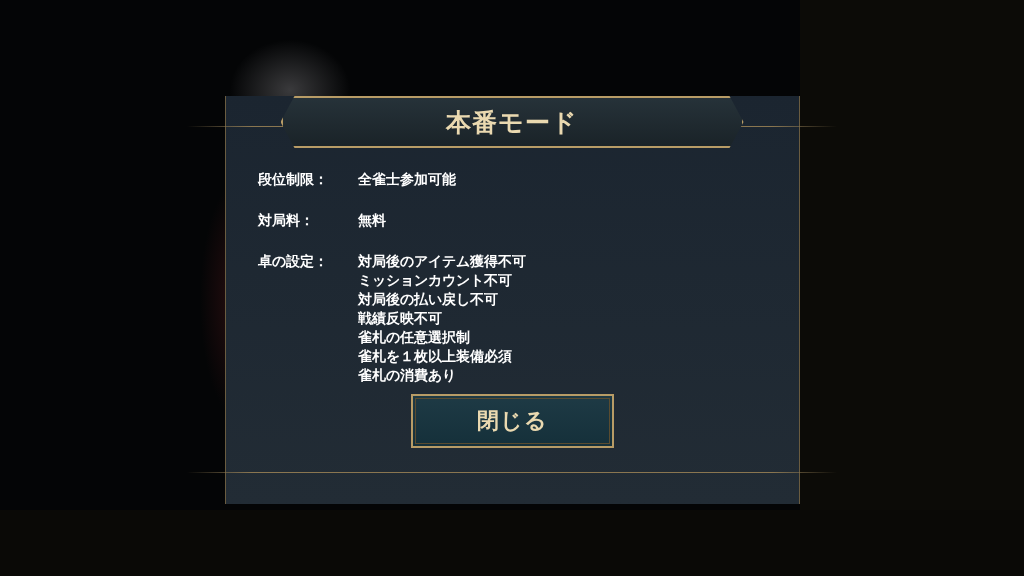 This screenshot has height=576, width=1024. I want to click on rule-label: 卓の設定：, so click(293, 261).